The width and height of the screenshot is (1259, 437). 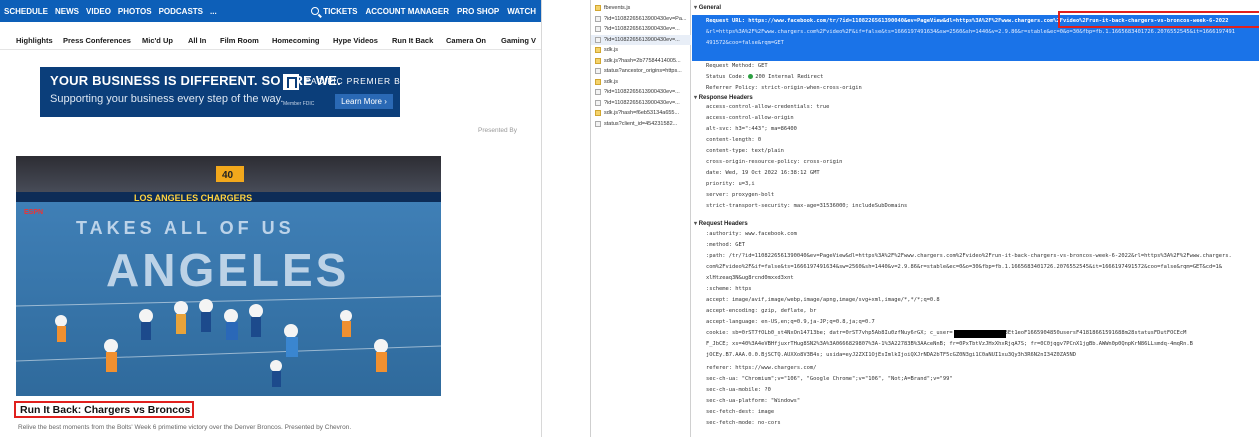 What do you see at coordinates (980, 334) in the screenshot?
I see `redacted-user-id` at bounding box center [980, 334].